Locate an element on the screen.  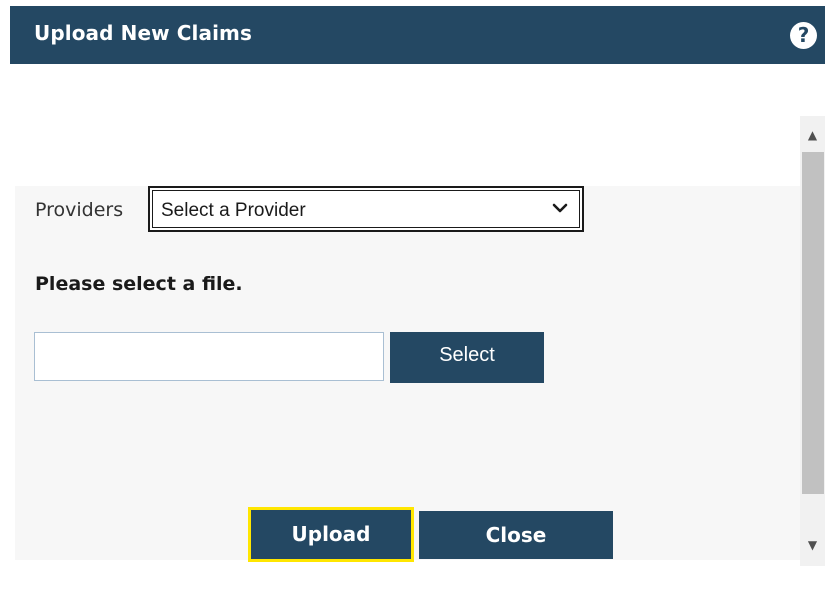
select-file-button: Select is located at coordinates (467, 357).